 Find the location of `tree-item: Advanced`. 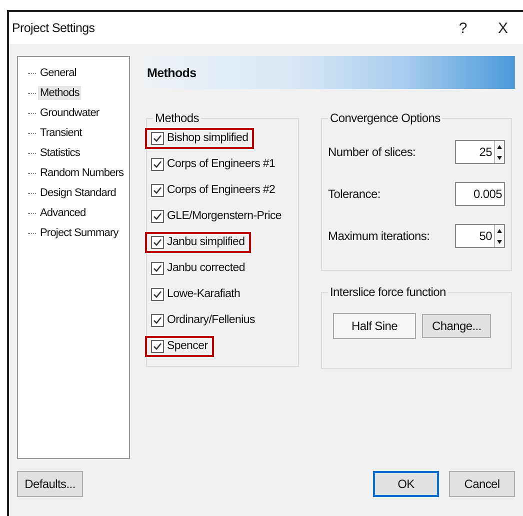

tree-item: Advanced is located at coordinates (63, 213).